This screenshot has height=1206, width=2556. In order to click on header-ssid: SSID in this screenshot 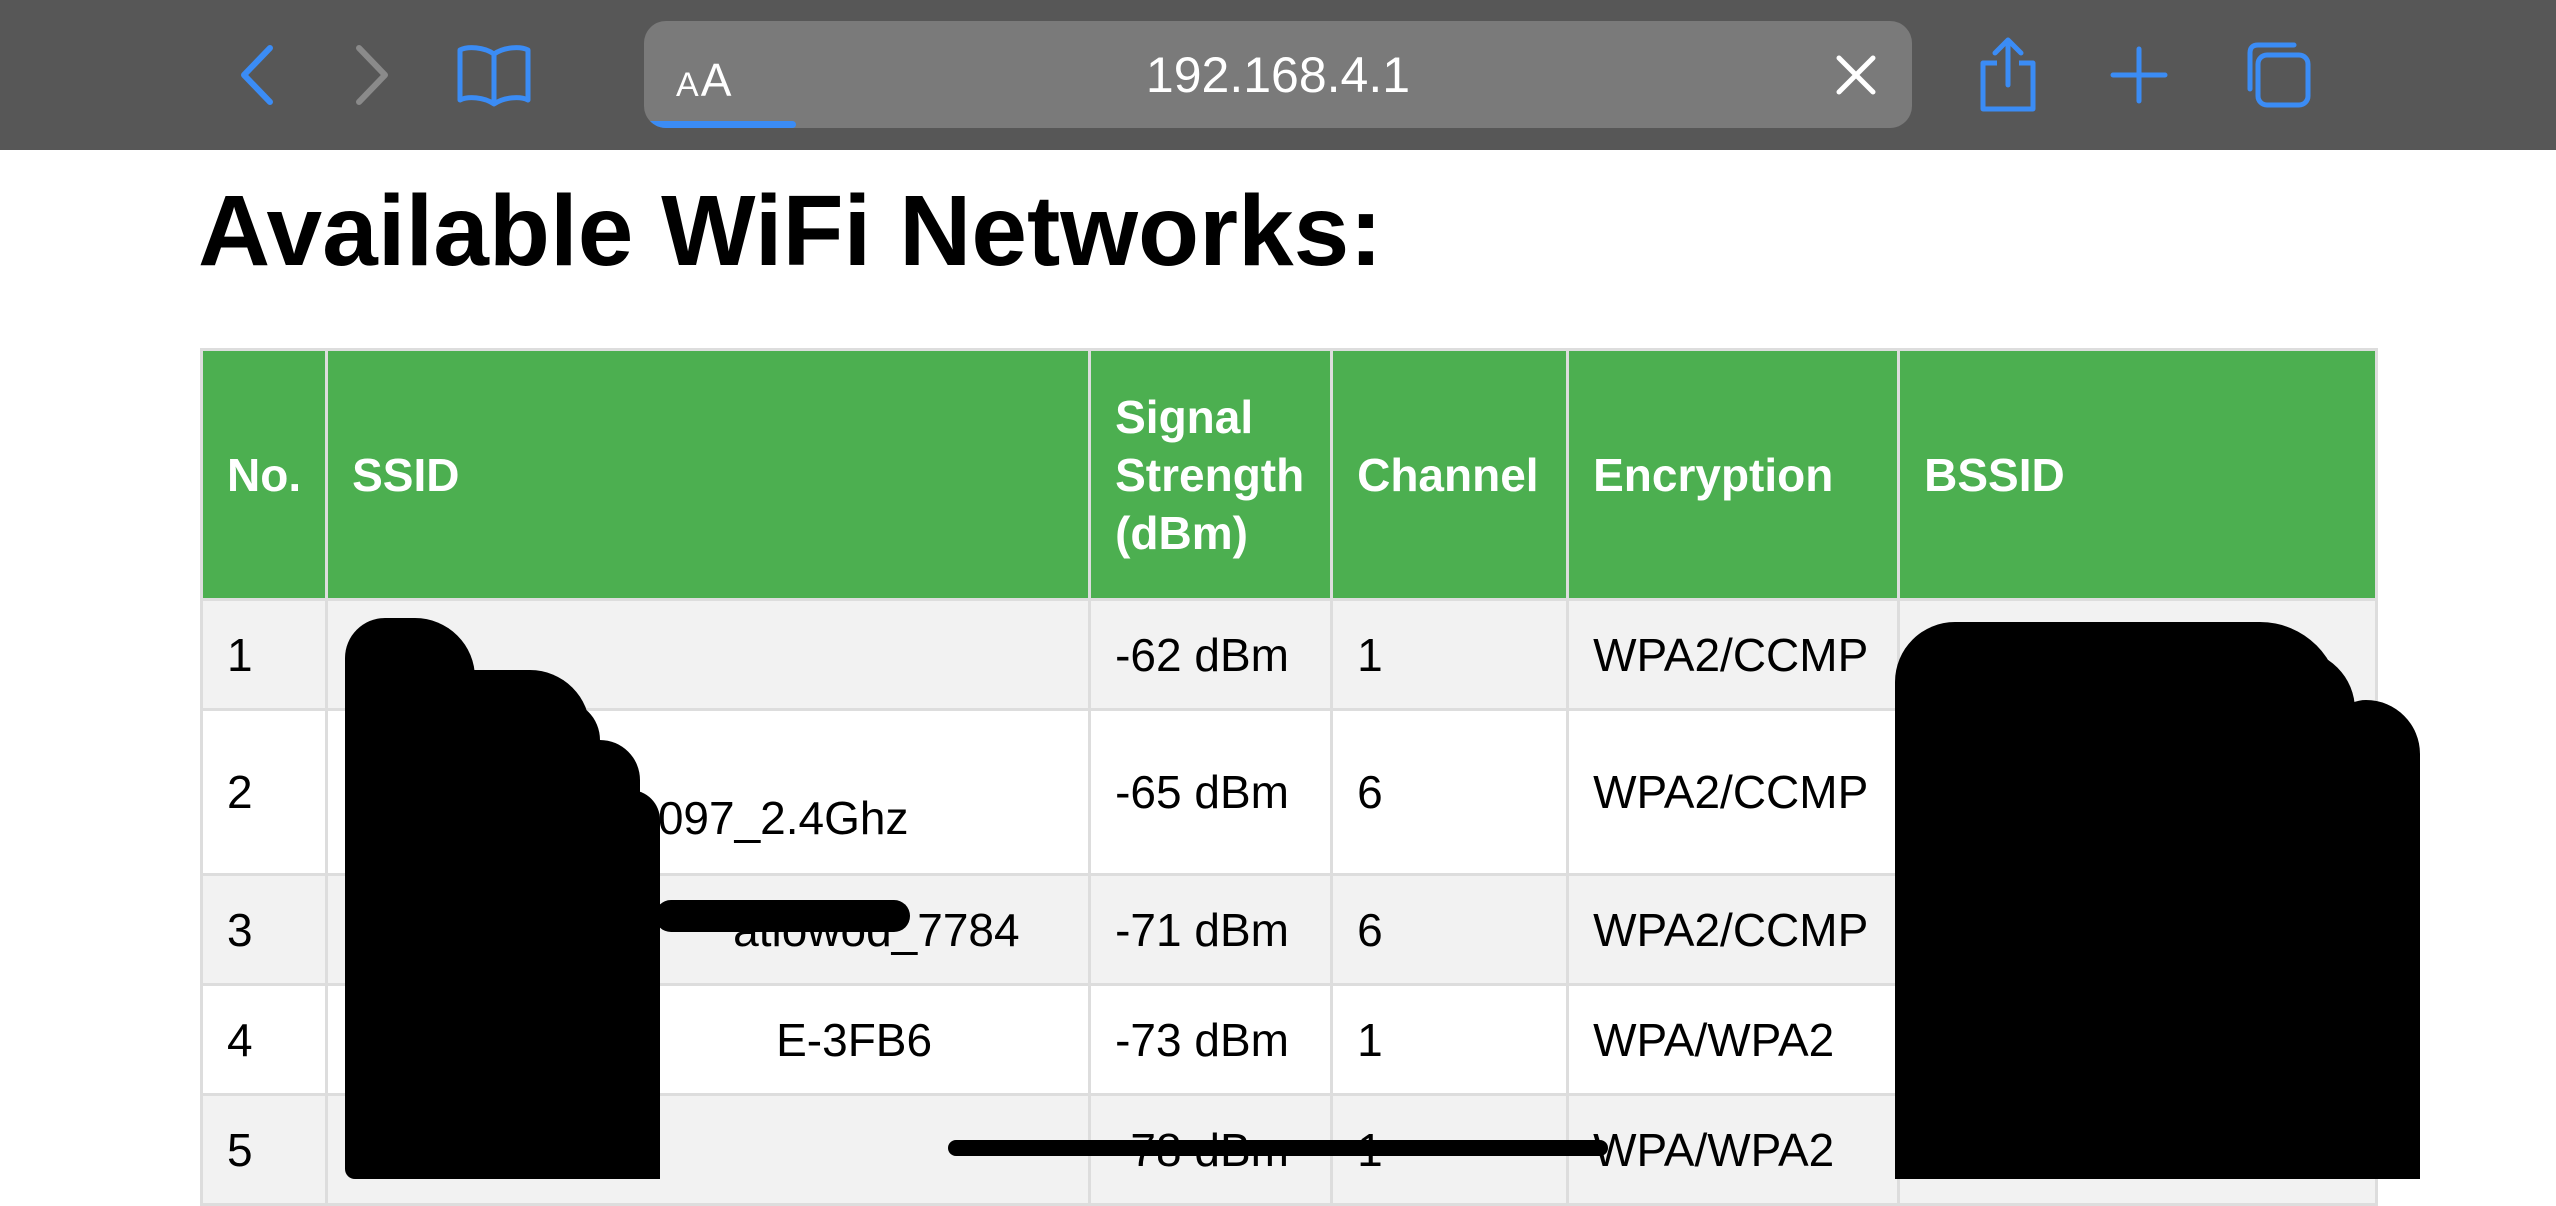, I will do `click(708, 474)`.